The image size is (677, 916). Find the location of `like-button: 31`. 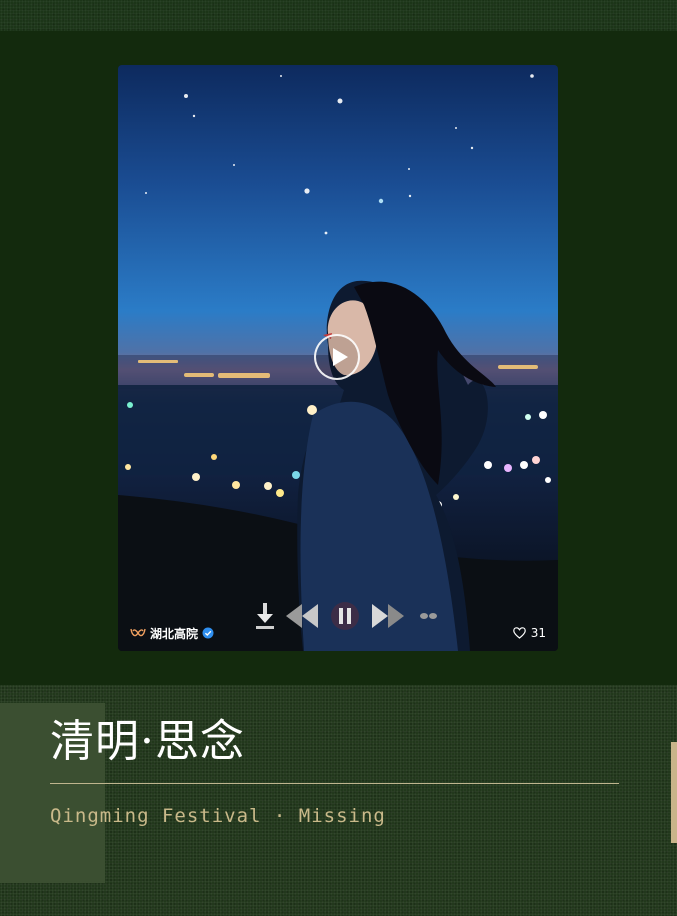

like-button: 31 is located at coordinates (529, 633).